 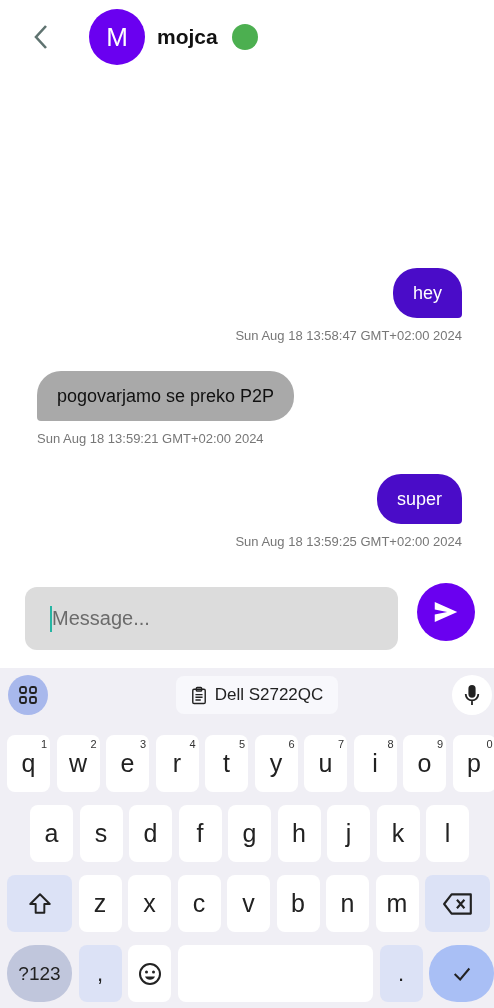 I want to click on keyboard-key: f, so click(x=200, y=833).